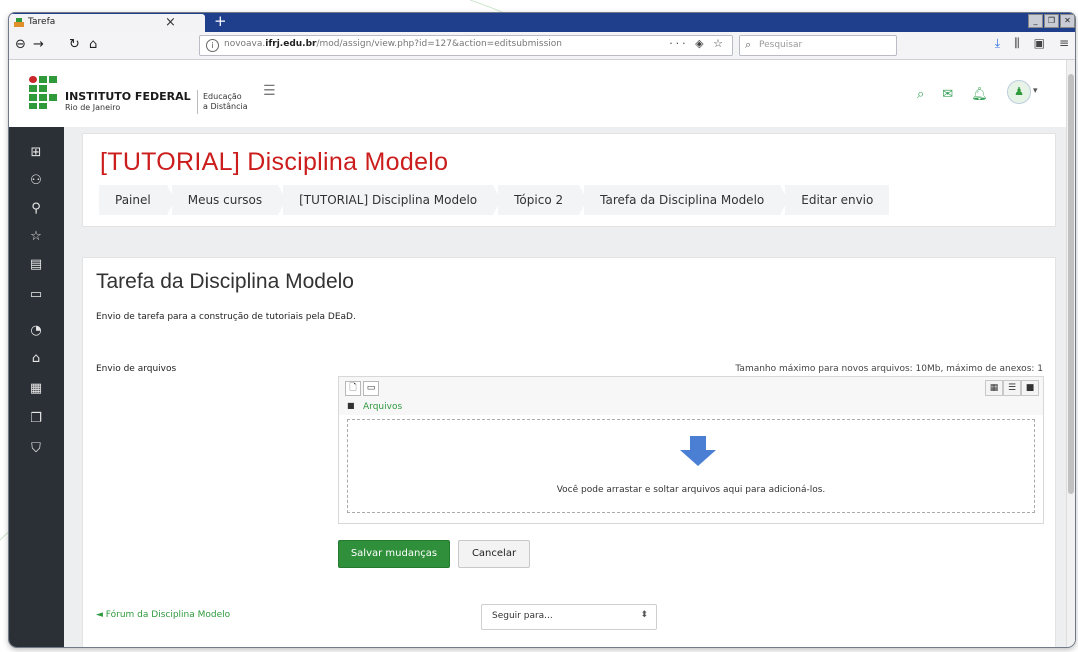  I want to click on sidebar-icon: ▣, so click(1039, 43).